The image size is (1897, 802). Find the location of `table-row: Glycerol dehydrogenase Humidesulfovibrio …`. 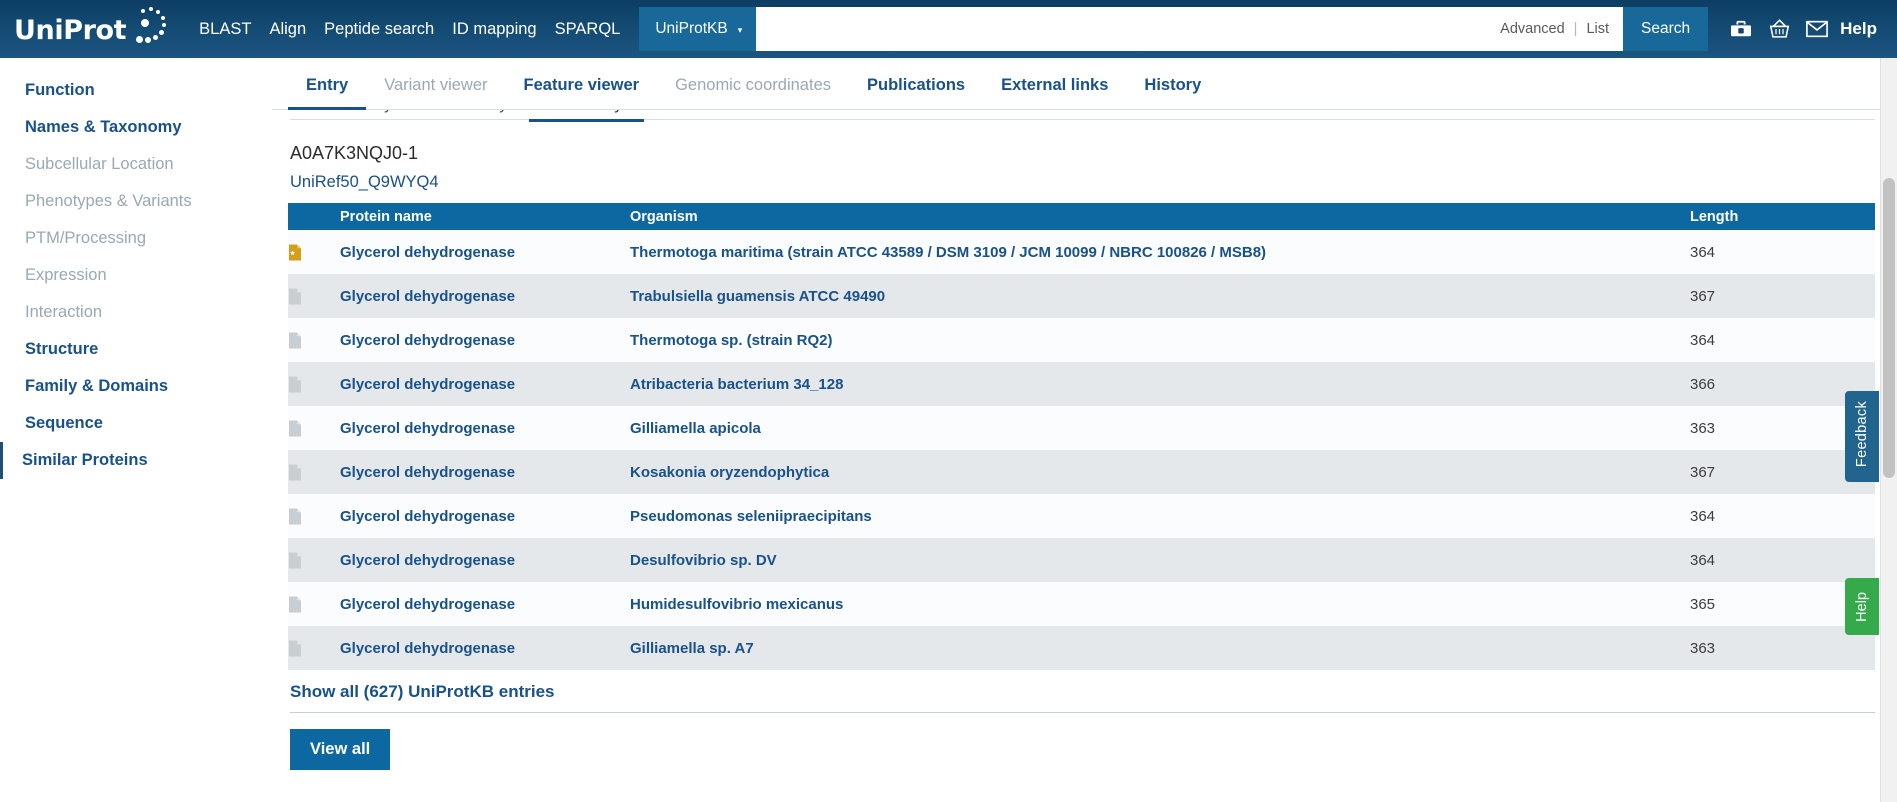

table-row: Glycerol dehydrogenase Humidesulfovibrio … is located at coordinates (1081, 604).